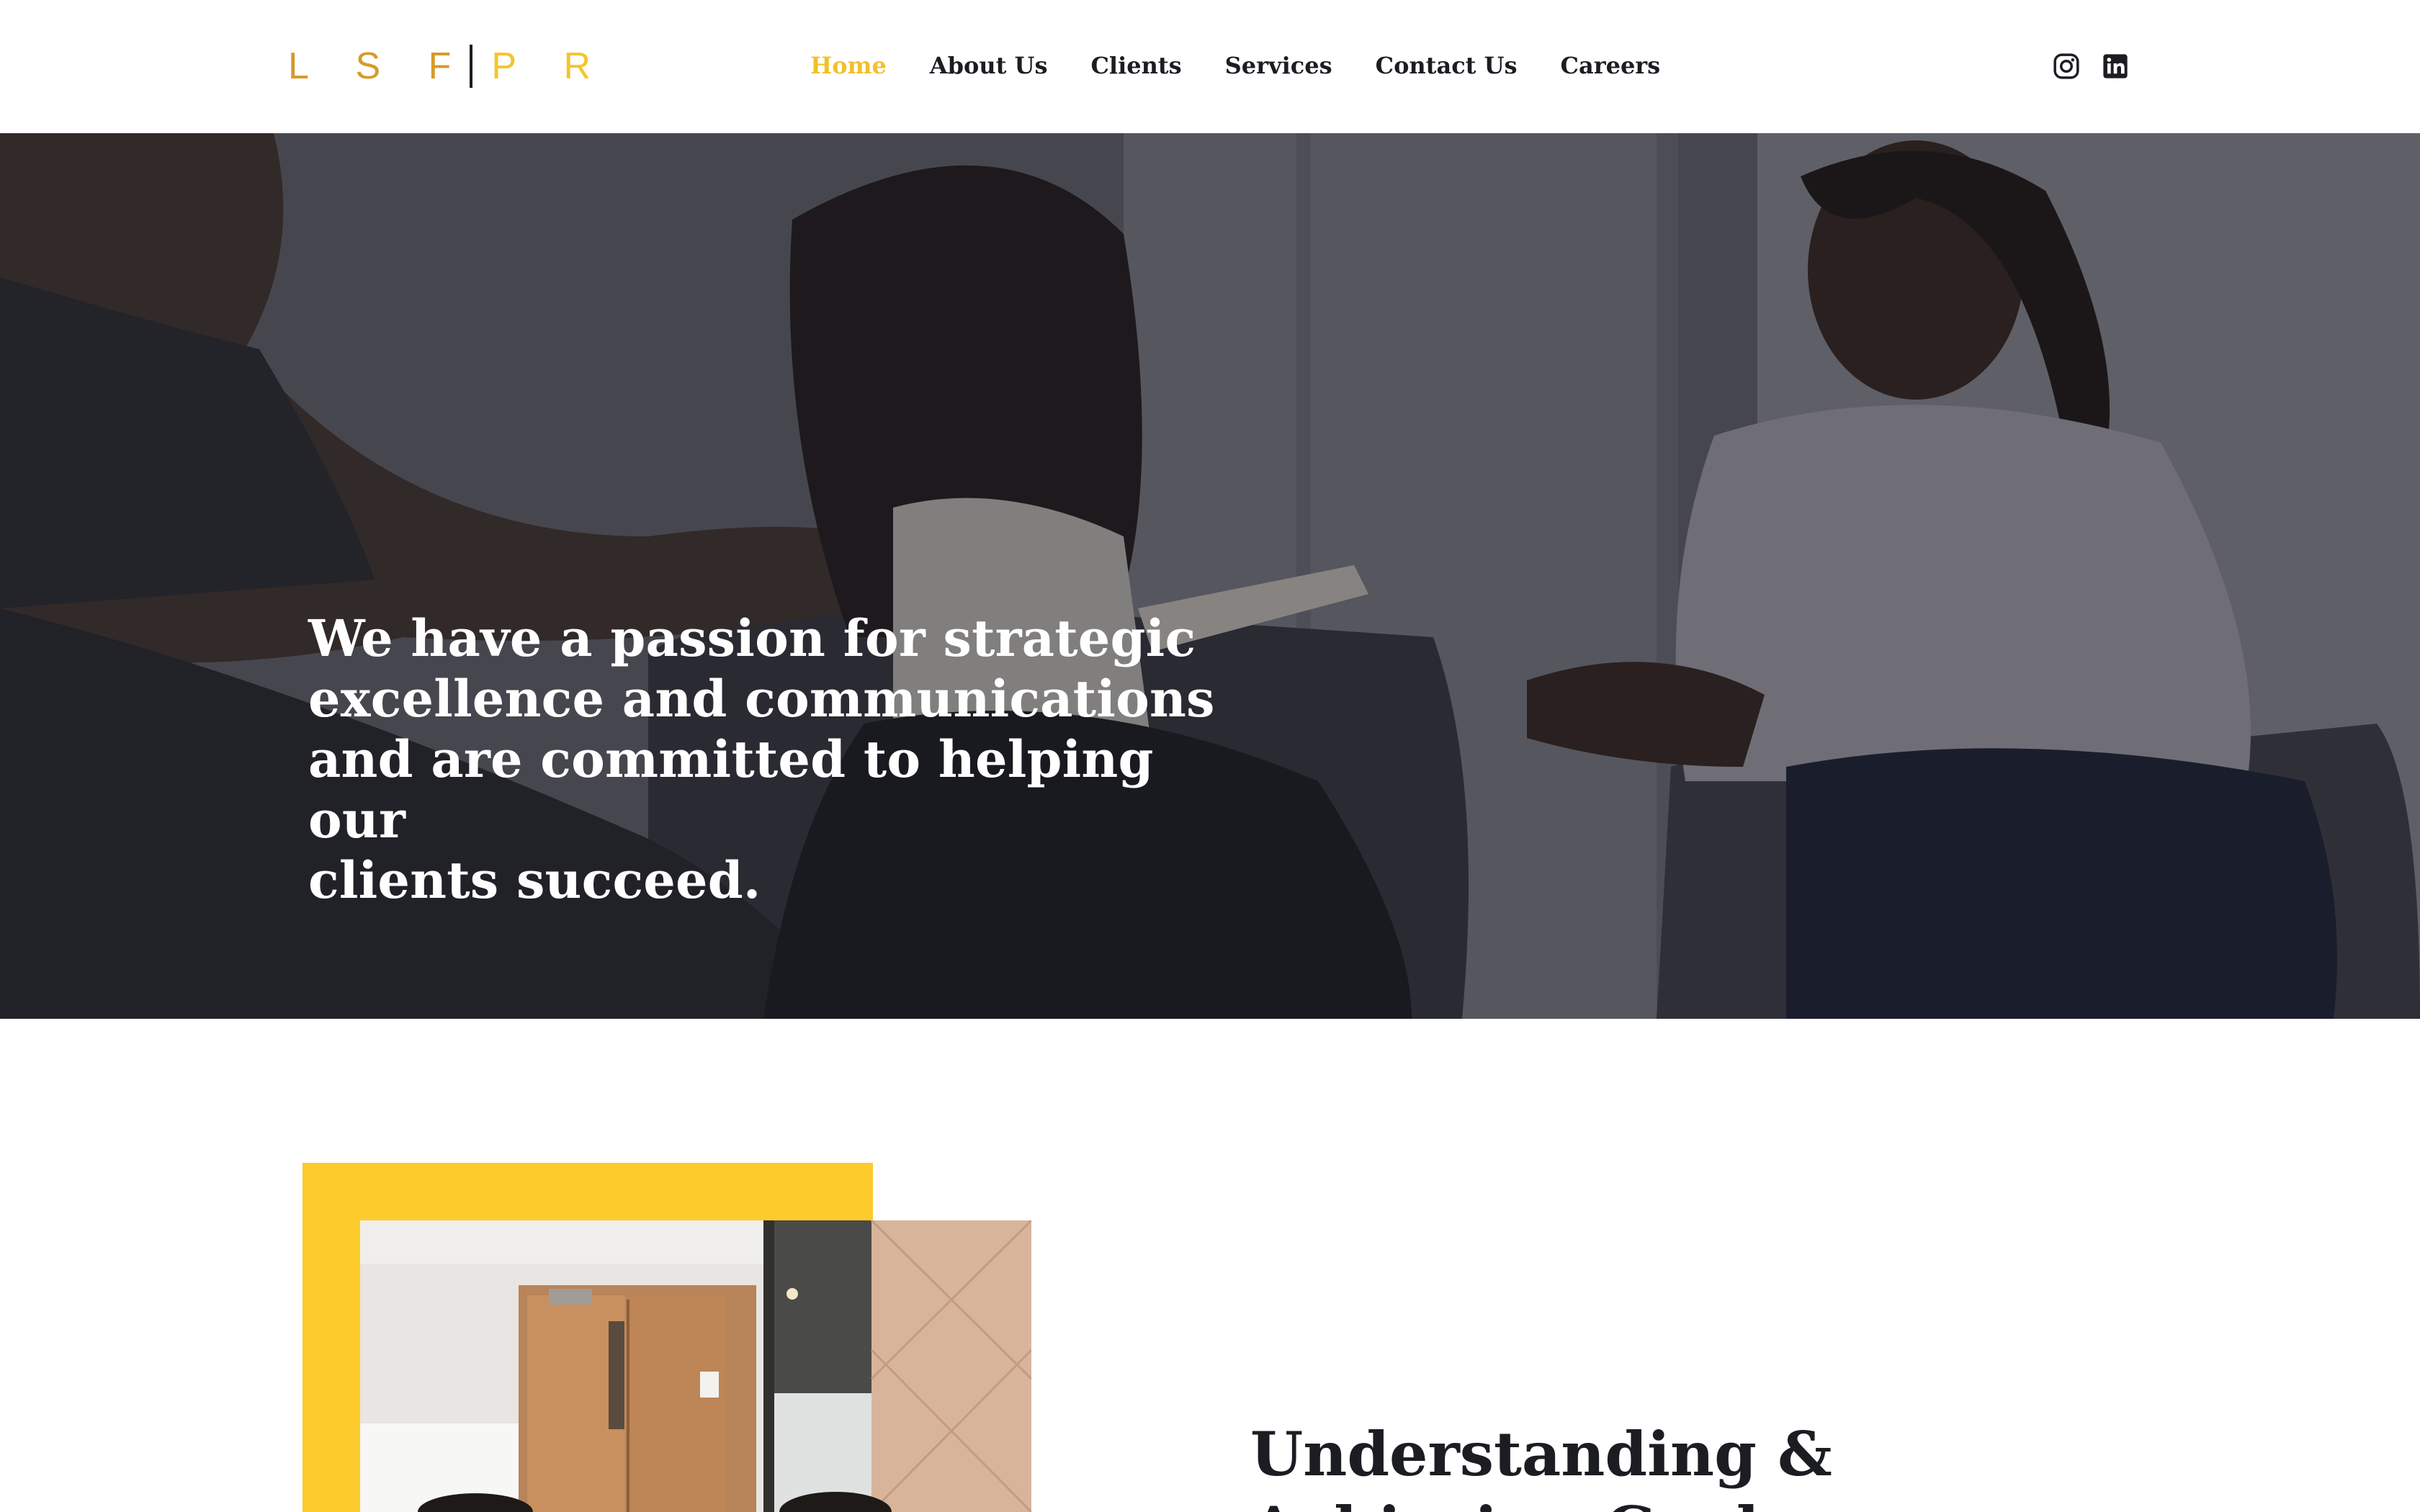 The width and height of the screenshot is (2420, 1512). I want to click on nav-contact-us: Contact Us, so click(1447, 66).